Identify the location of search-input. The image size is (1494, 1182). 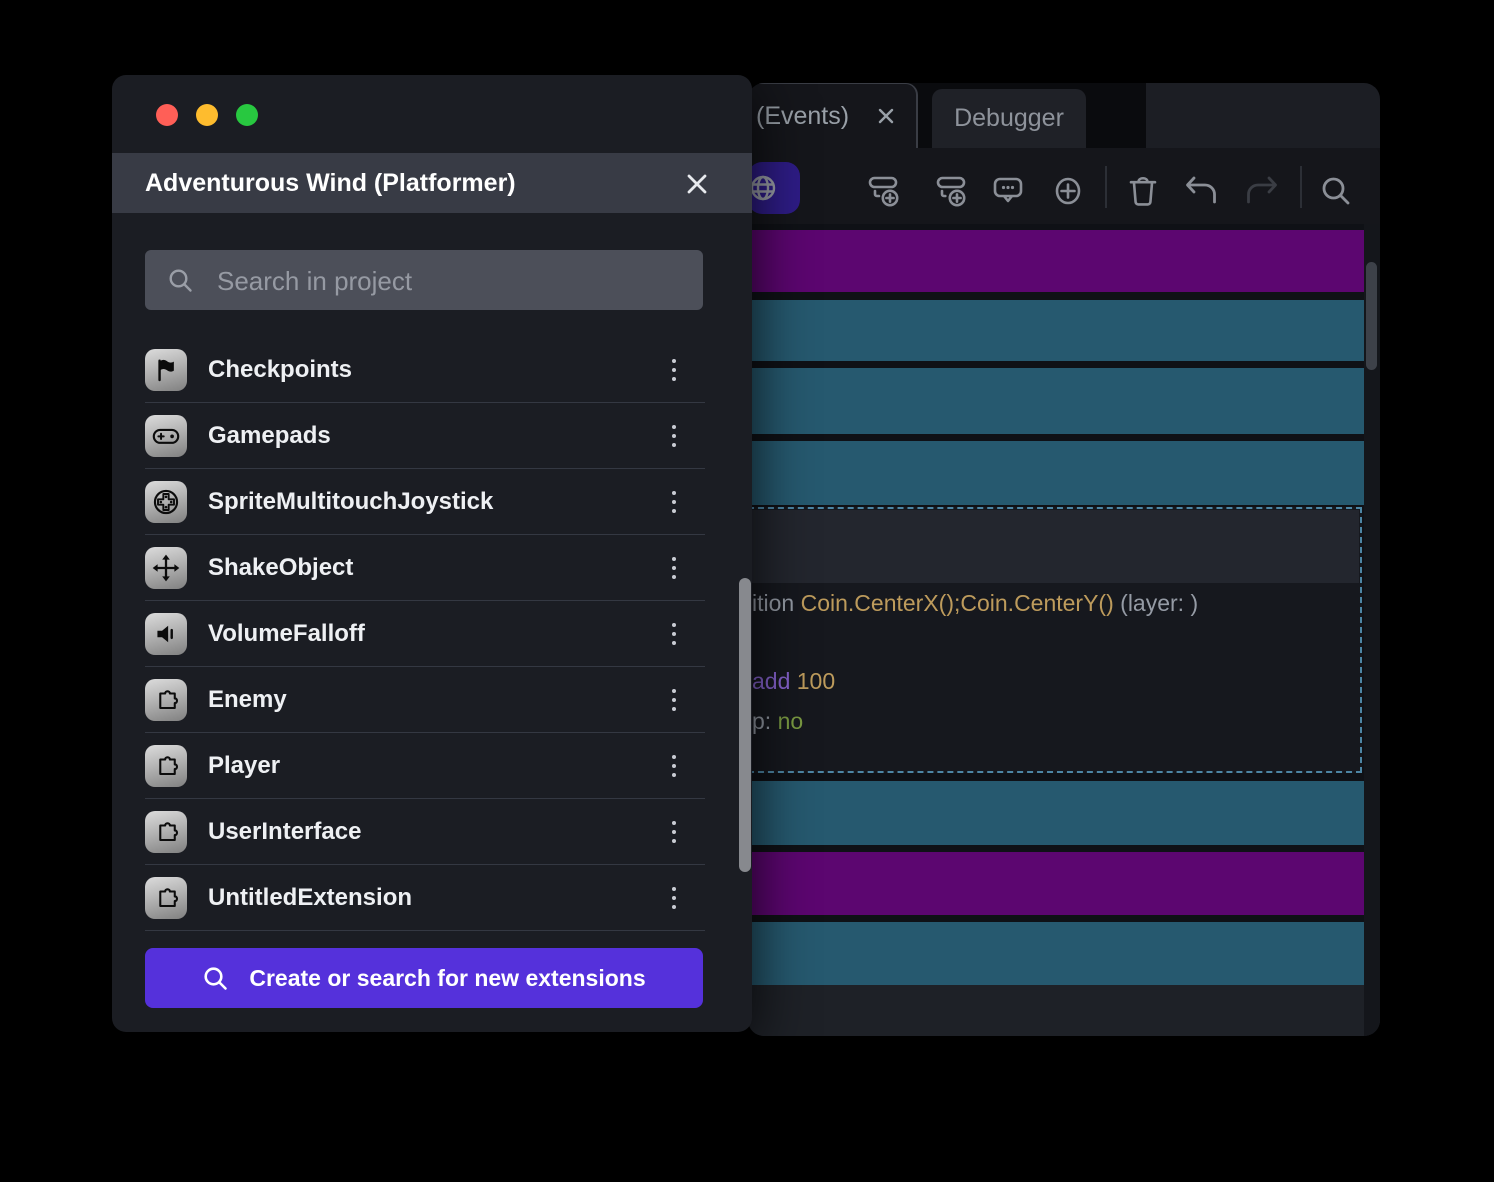
(452, 281).